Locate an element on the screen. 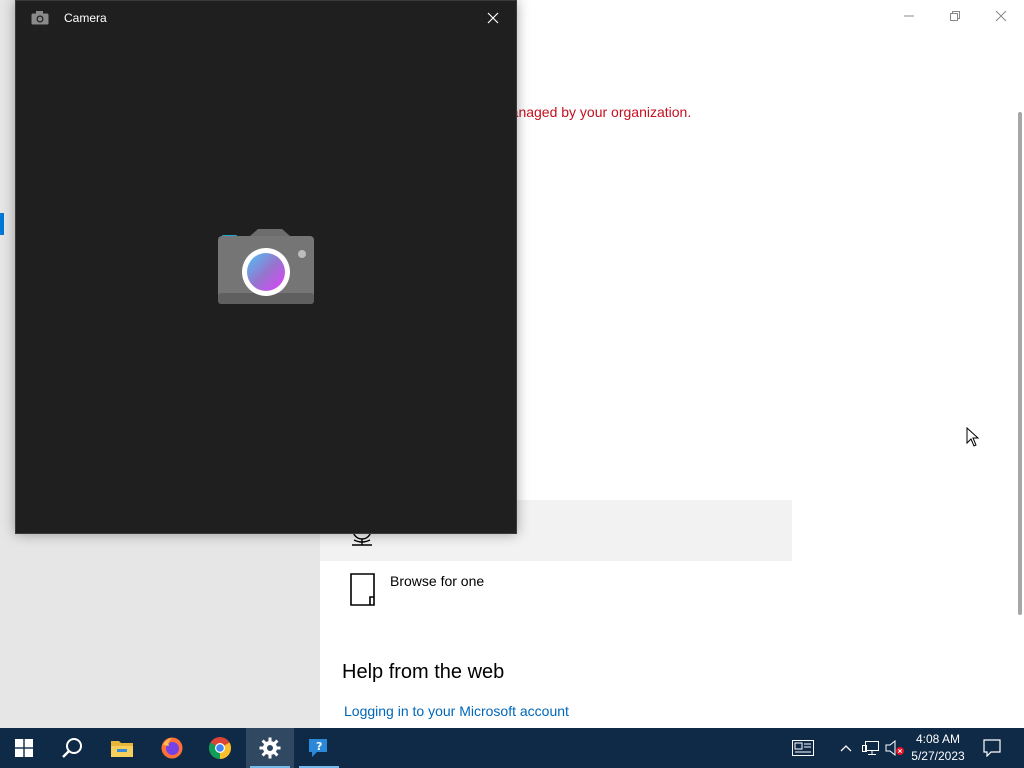 The height and width of the screenshot is (768, 1024). network-icon is located at coordinates (870, 748).